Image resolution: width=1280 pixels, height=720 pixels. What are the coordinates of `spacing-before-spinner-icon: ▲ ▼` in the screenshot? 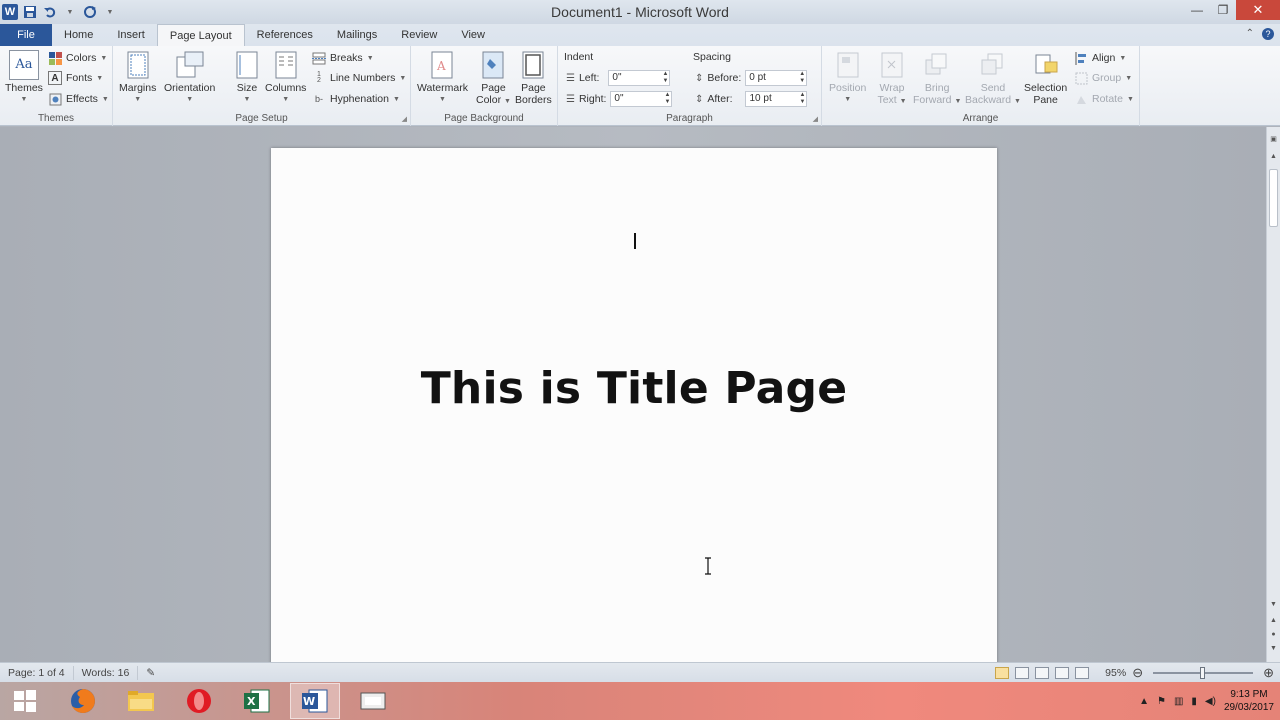 It's located at (802, 78).